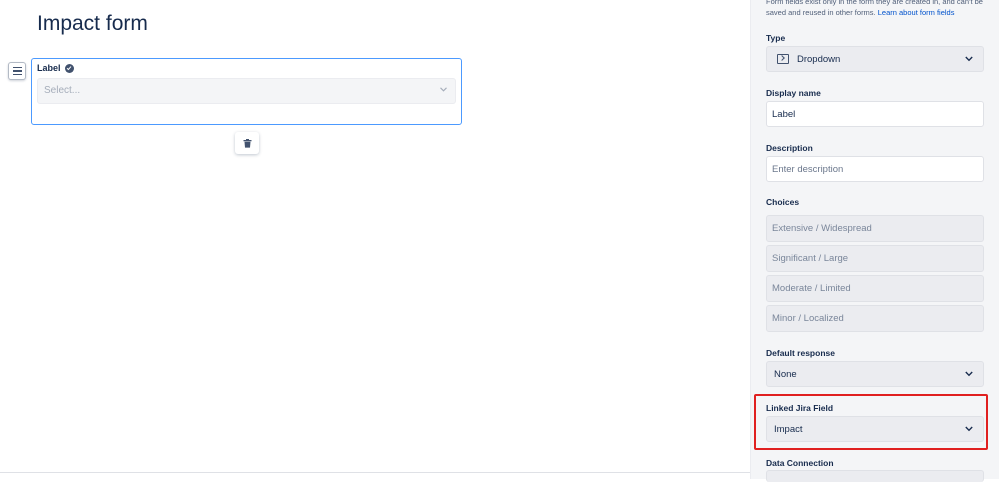 Image resolution: width=999 pixels, height=482 pixels. I want to click on delete-field-button, so click(247, 143).